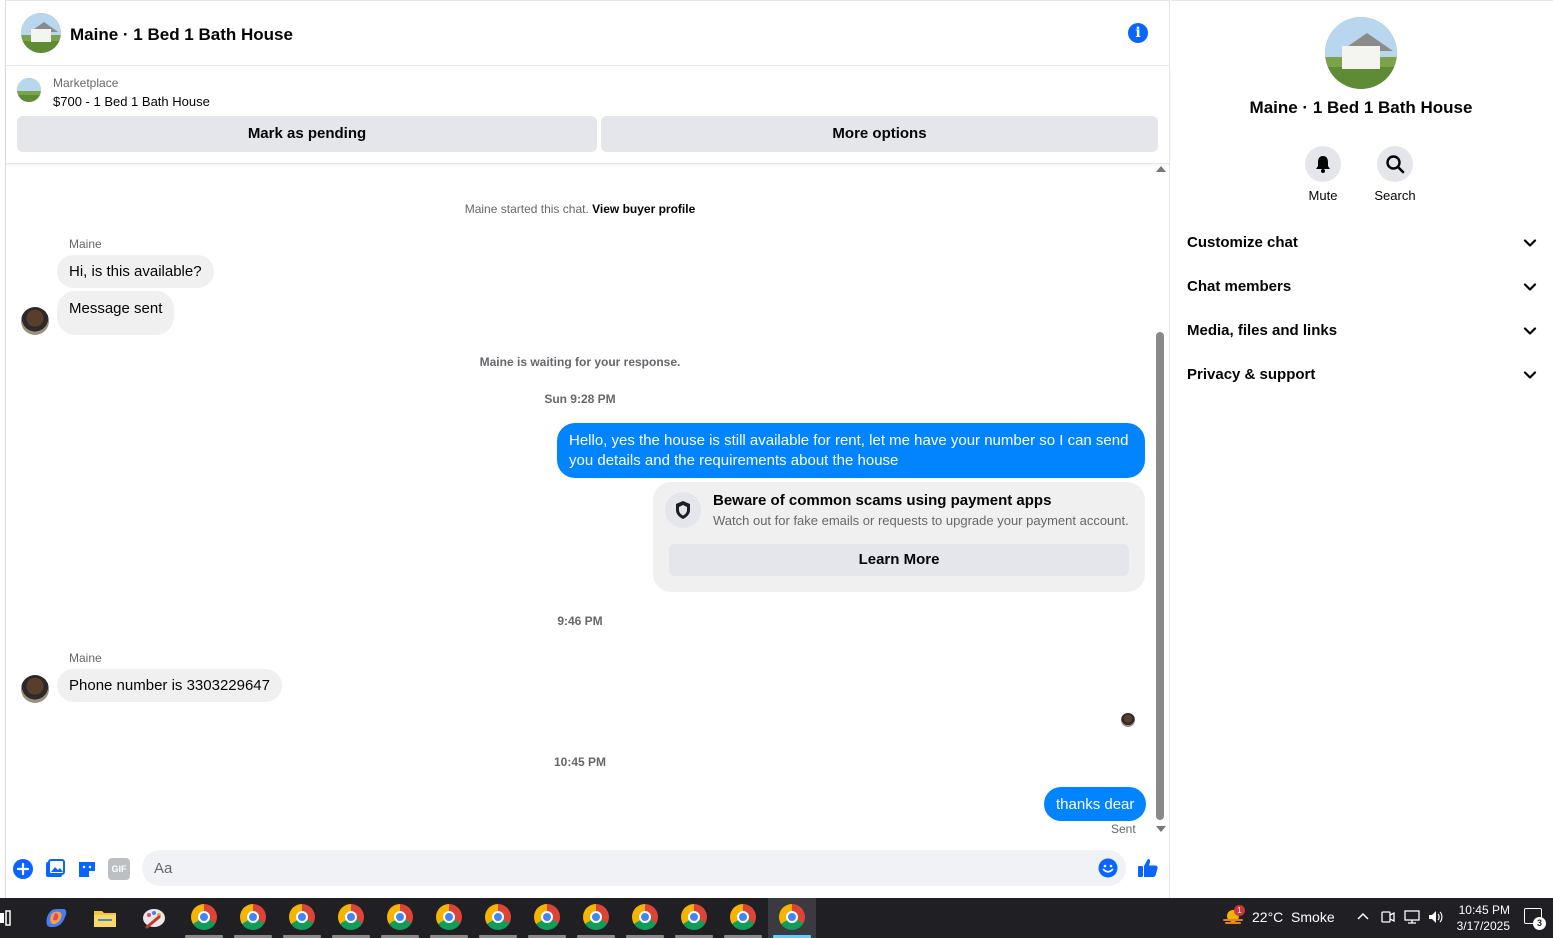  Describe the element at coordinates (56, 918) in the screenshot. I see `copilot-icon` at that location.